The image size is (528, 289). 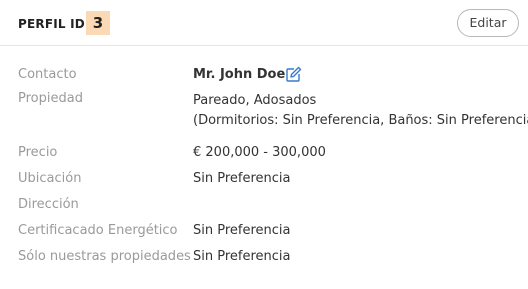 What do you see at coordinates (48, 204) in the screenshot?
I see `address-label: Dirección` at bounding box center [48, 204].